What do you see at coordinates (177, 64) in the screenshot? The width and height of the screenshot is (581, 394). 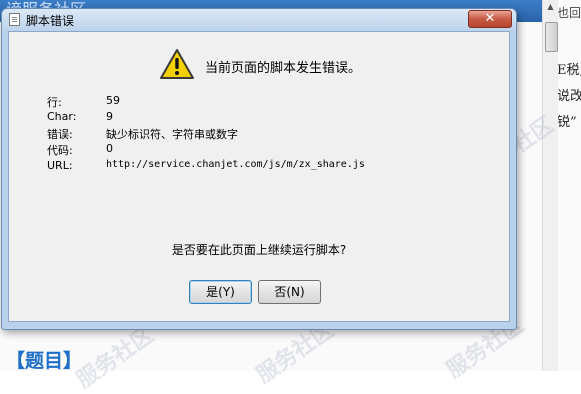 I see `warning-icon` at bounding box center [177, 64].